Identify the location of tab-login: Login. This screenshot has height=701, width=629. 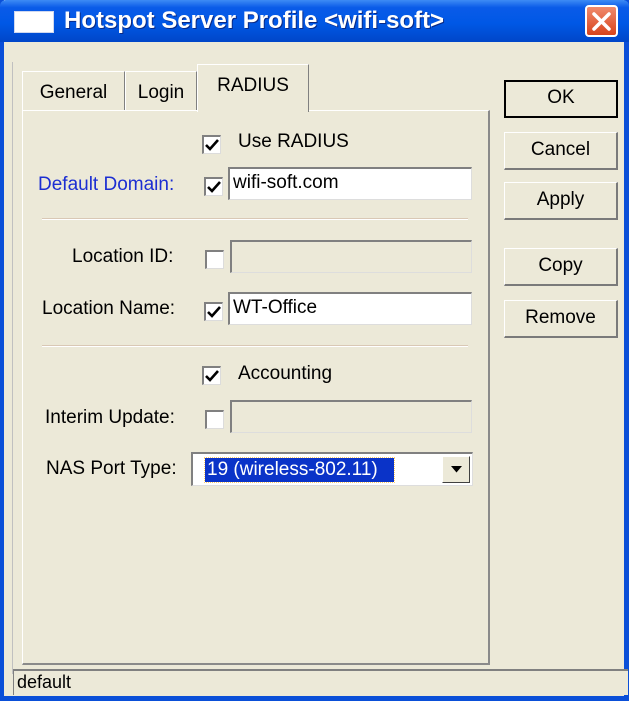
(161, 91).